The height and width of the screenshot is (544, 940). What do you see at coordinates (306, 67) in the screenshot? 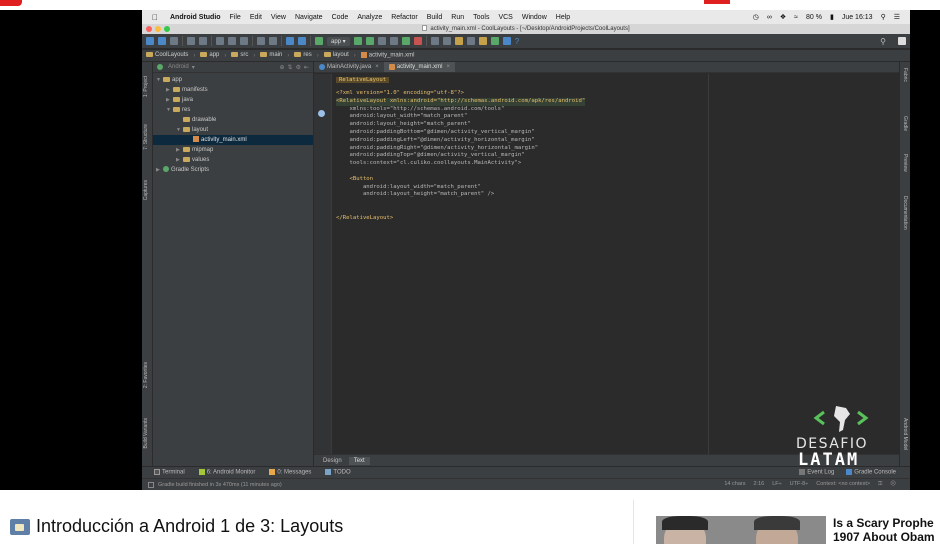
I see `hide-panel-icon: ⇤` at bounding box center [306, 67].